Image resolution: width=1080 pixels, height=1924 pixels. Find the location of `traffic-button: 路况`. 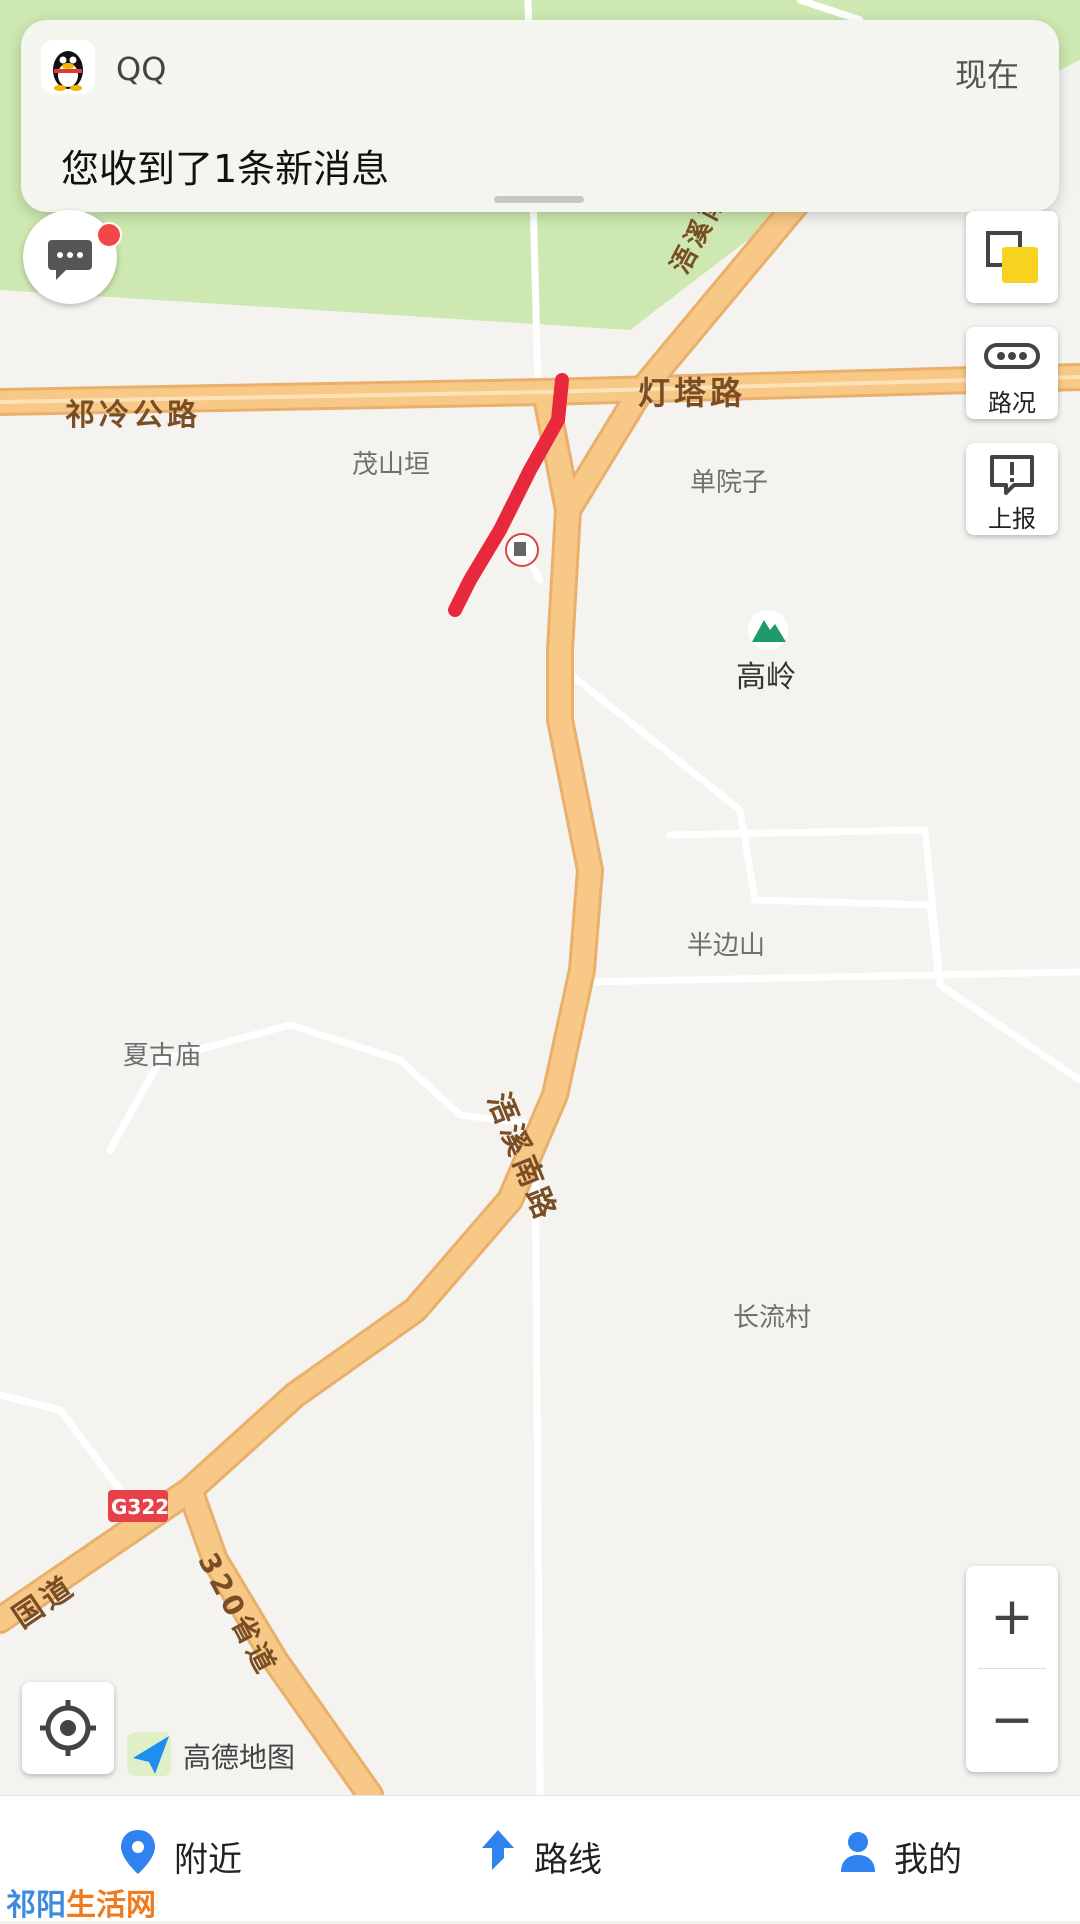

traffic-button: 路况 is located at coordinates (1012, 373).